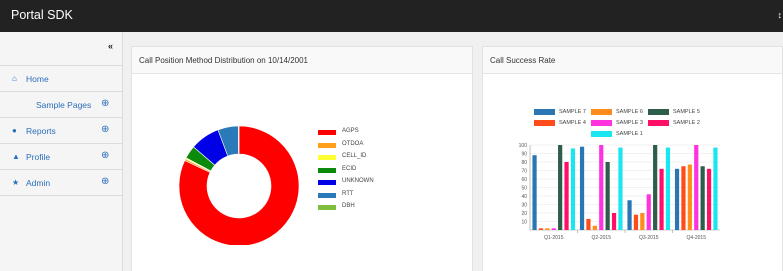  I want to click on sidebar-item-reports: ● Reports ⊕, so click(61, 131).